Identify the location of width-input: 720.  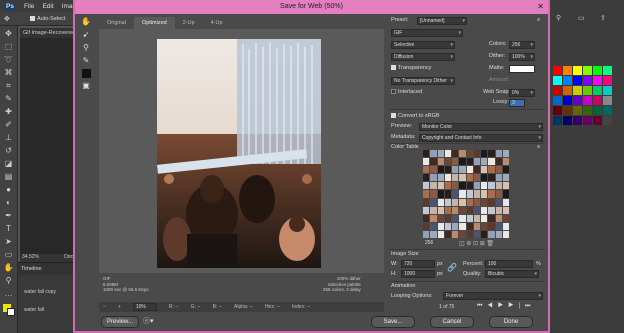
(418, 264).